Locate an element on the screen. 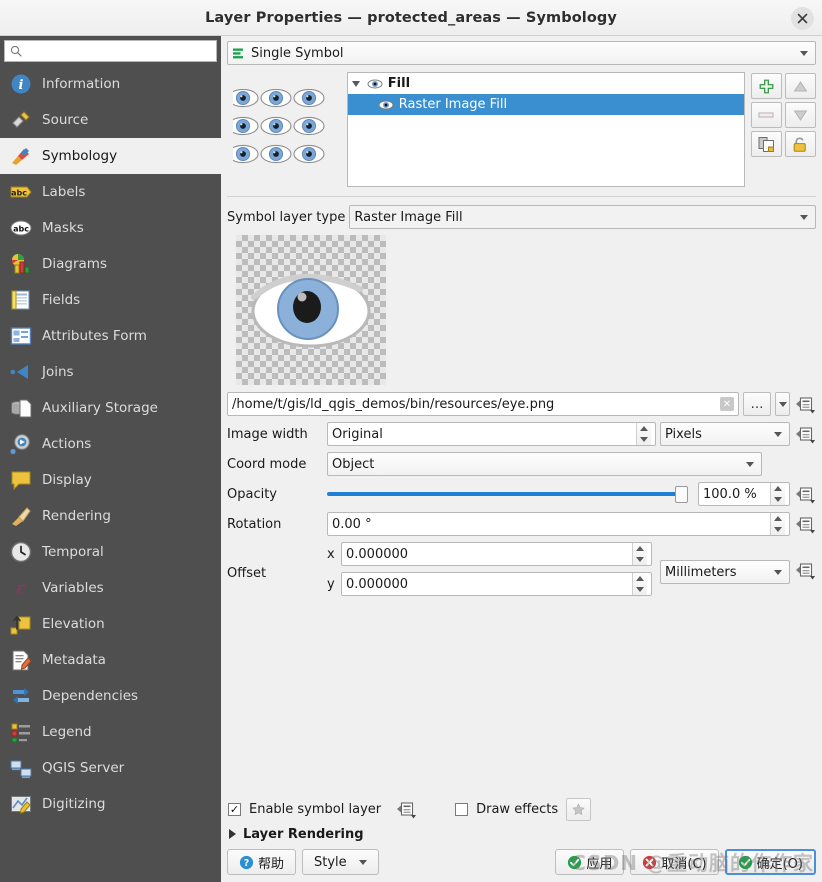 Image resolution: width=822 pixels, height=882 pixels. sidebar-item-diagrams: Diagrams is located at coordinates (110, 264).